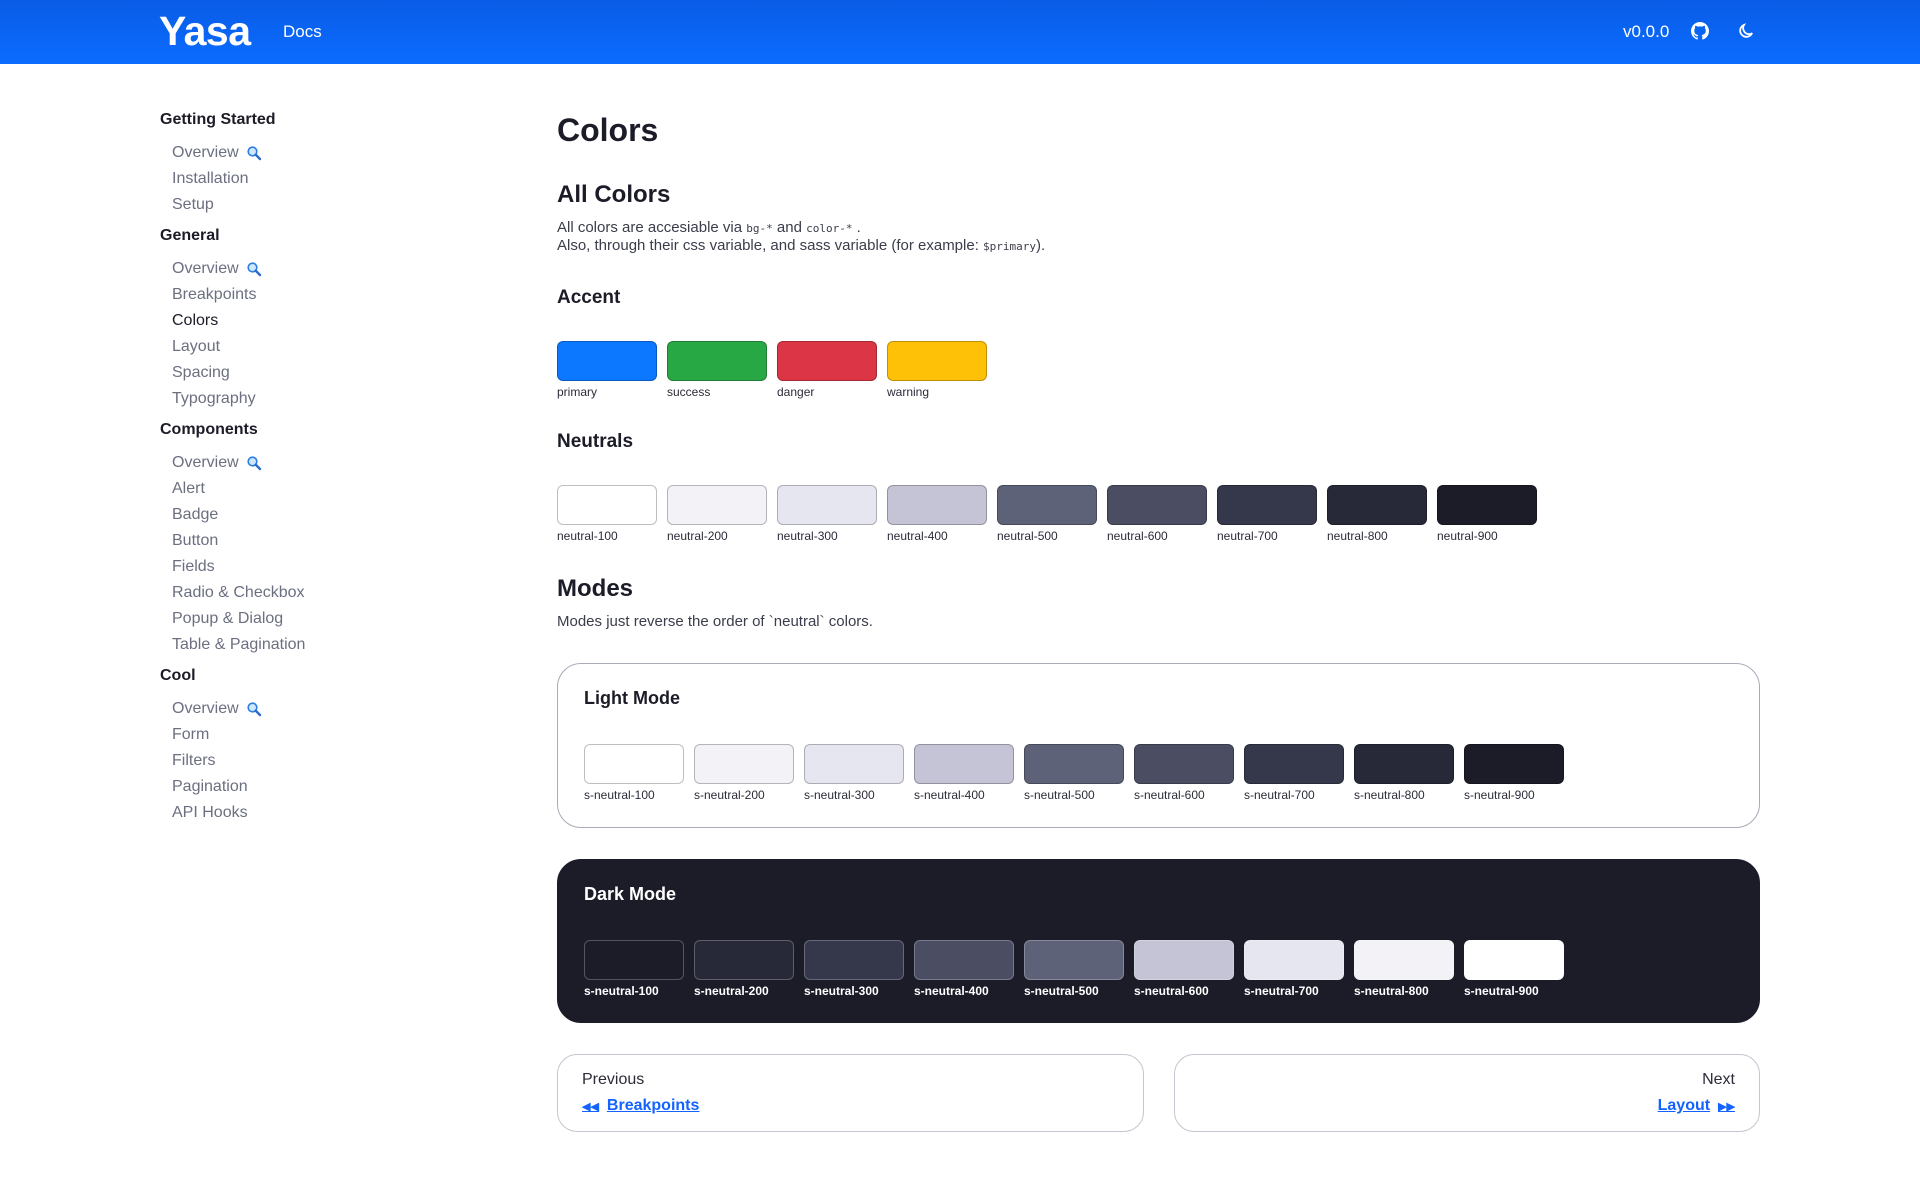 The width and height of the screenshot is (1920, 1179). Describe the element at coordinates (1696, 1106) in the screenshot. I see `next-page-link: Layout ▶▶` at that location.